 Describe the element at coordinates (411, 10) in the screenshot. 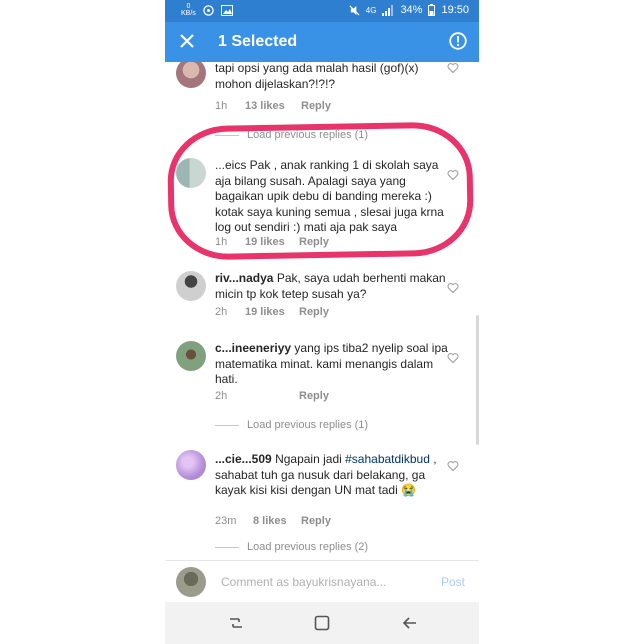

I see `battery-percent: 34%` at that location.